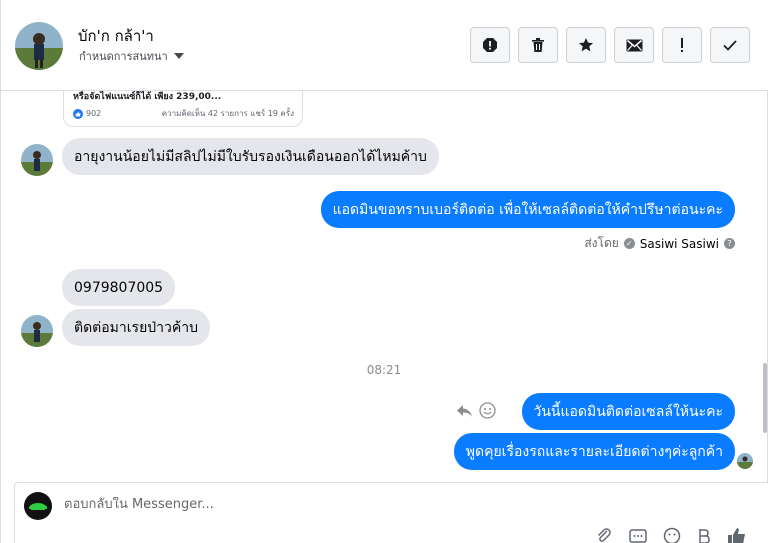 The image size is (768, 543). Describe the element at coordinates (704, 535) in the screenshot. I see `payment-icon` at that location.